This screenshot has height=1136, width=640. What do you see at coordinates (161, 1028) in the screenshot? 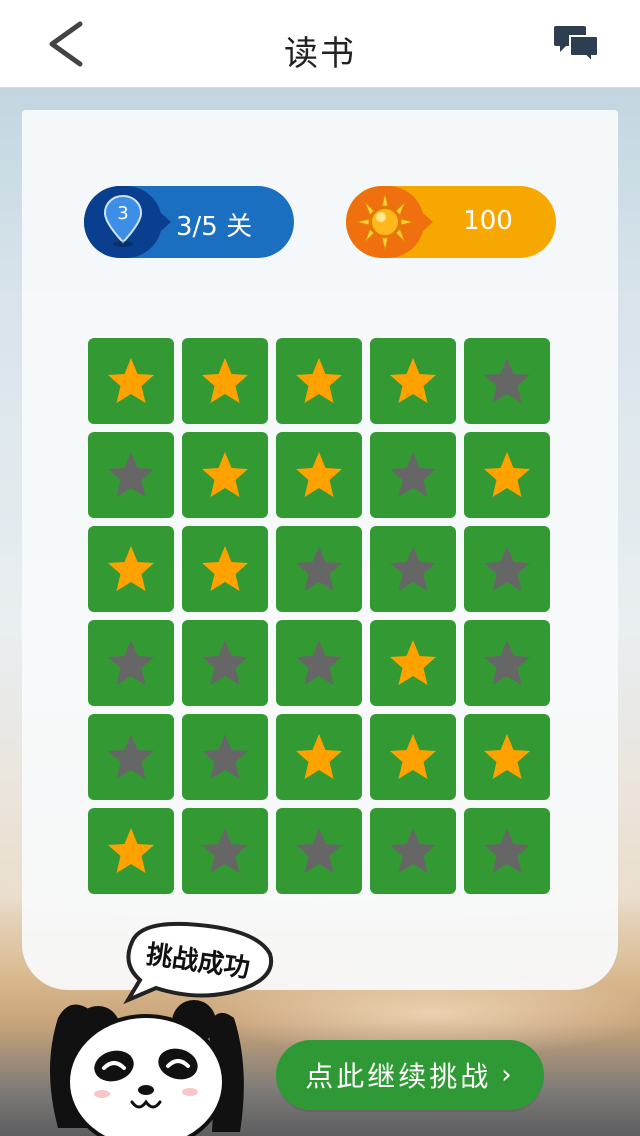
I see `panda-mascot: 挑战成功` at bounding box center [161, 1028].